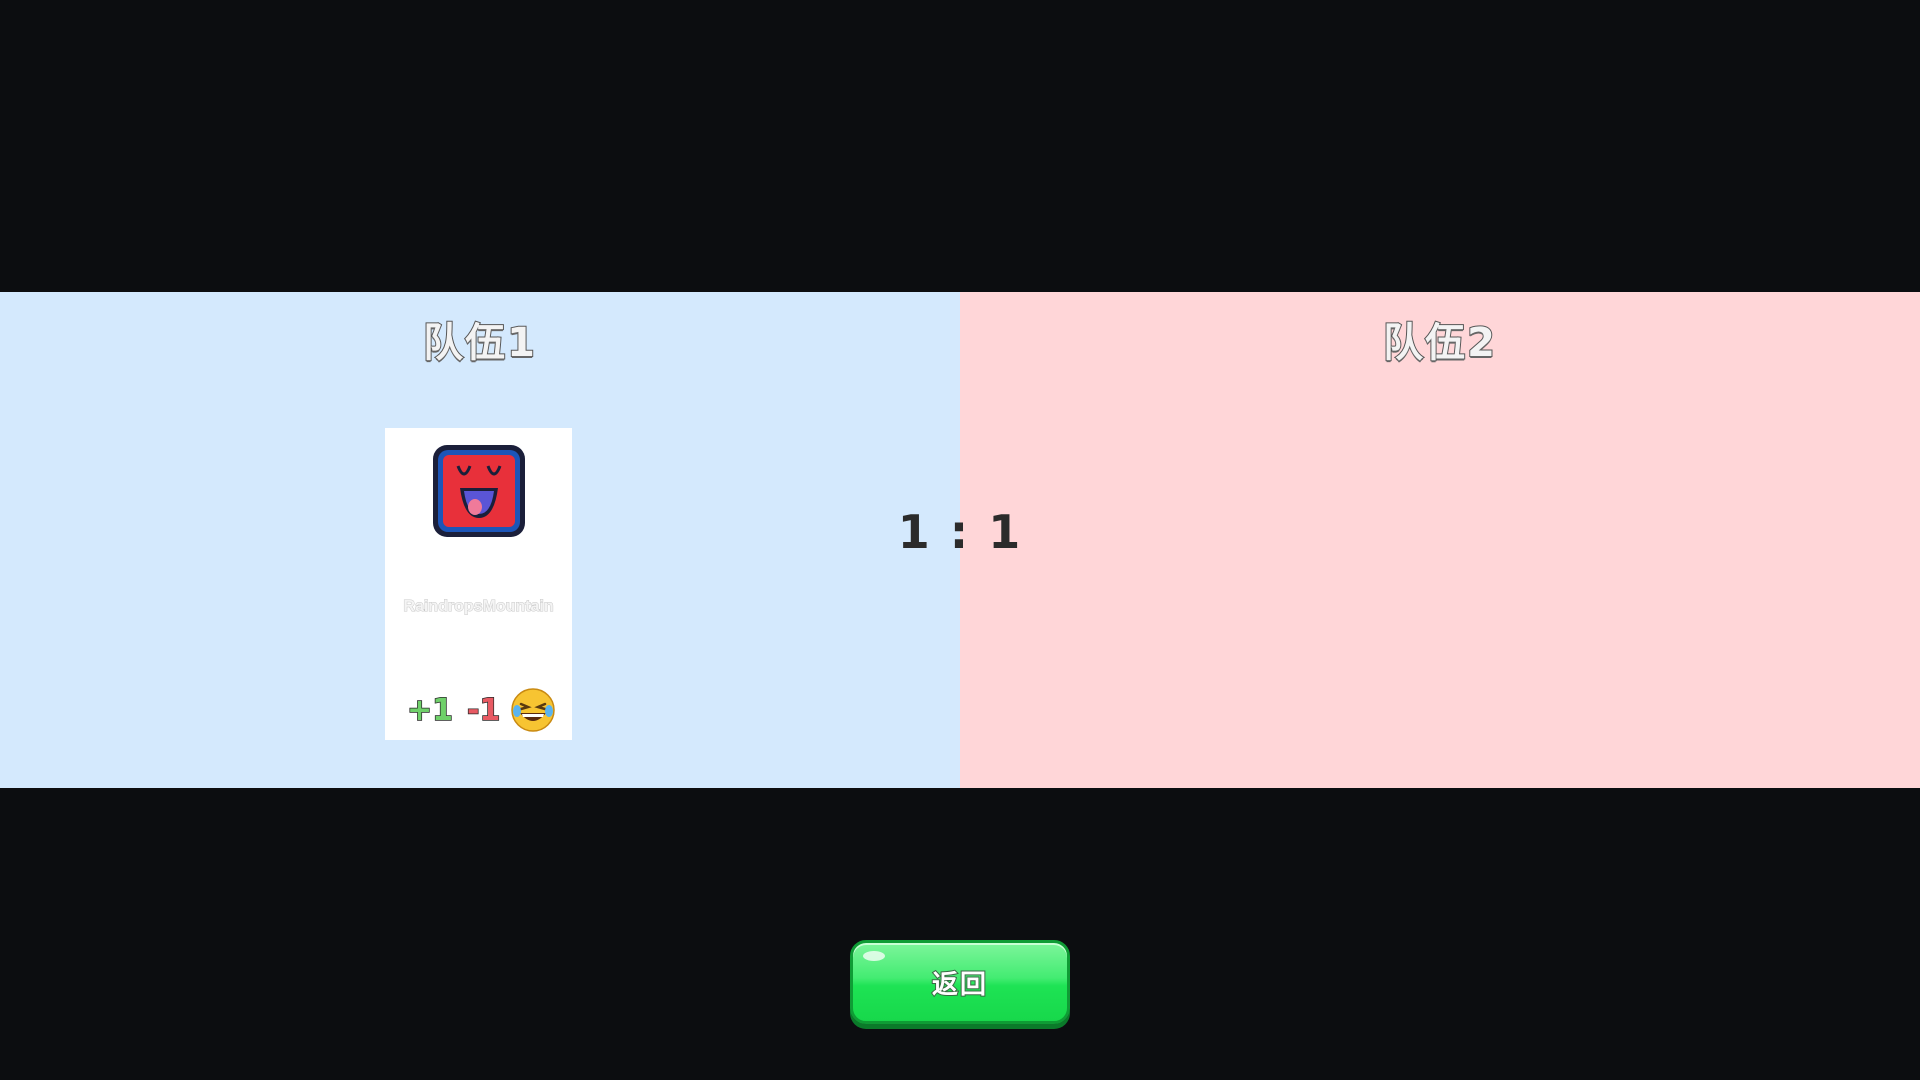 The height and width of the screenshot is (1080, 1920). I want to click on minus-one-button: -1, so click(483, 710).